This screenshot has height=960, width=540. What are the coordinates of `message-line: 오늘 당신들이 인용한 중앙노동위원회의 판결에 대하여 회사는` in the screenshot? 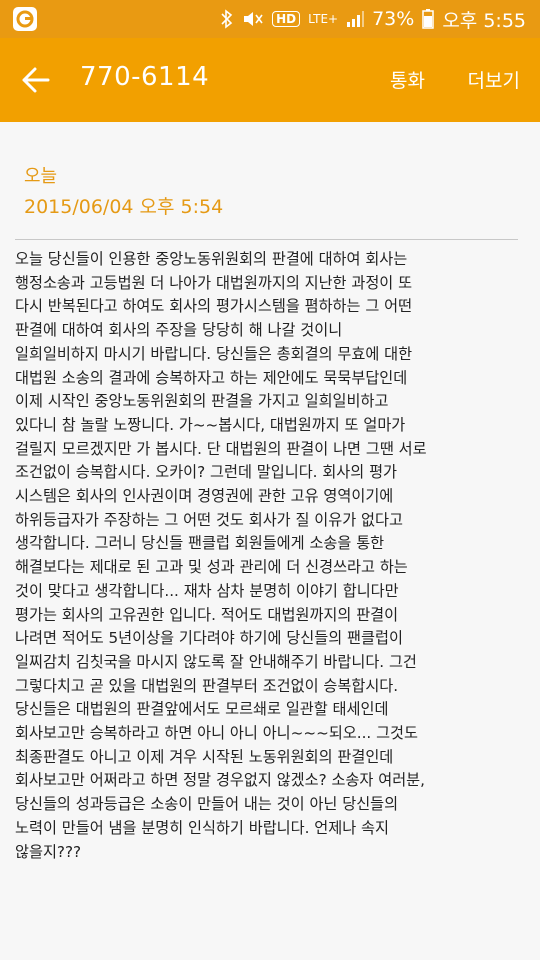 It's located at (211, 259).